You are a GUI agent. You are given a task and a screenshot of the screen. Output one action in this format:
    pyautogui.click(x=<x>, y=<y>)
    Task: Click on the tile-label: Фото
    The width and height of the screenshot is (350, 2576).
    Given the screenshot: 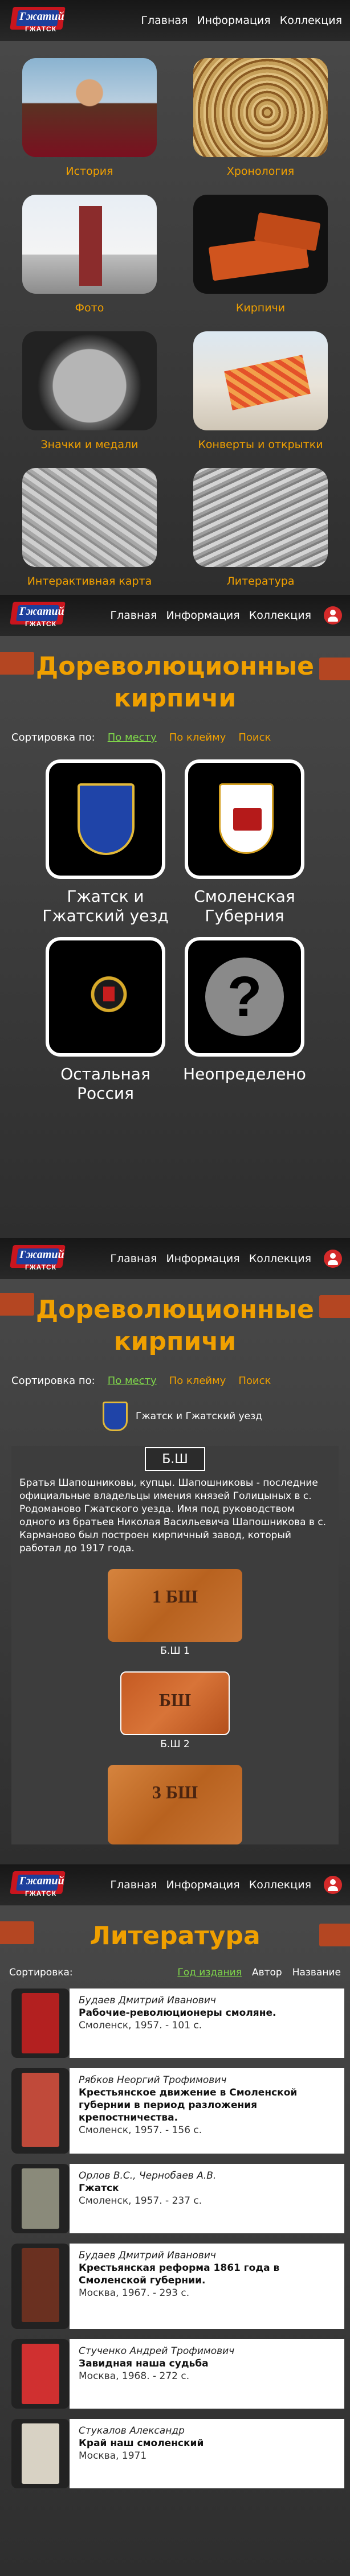 What is the action you would take?
    pyautogui.click(x=89, y=308)
    